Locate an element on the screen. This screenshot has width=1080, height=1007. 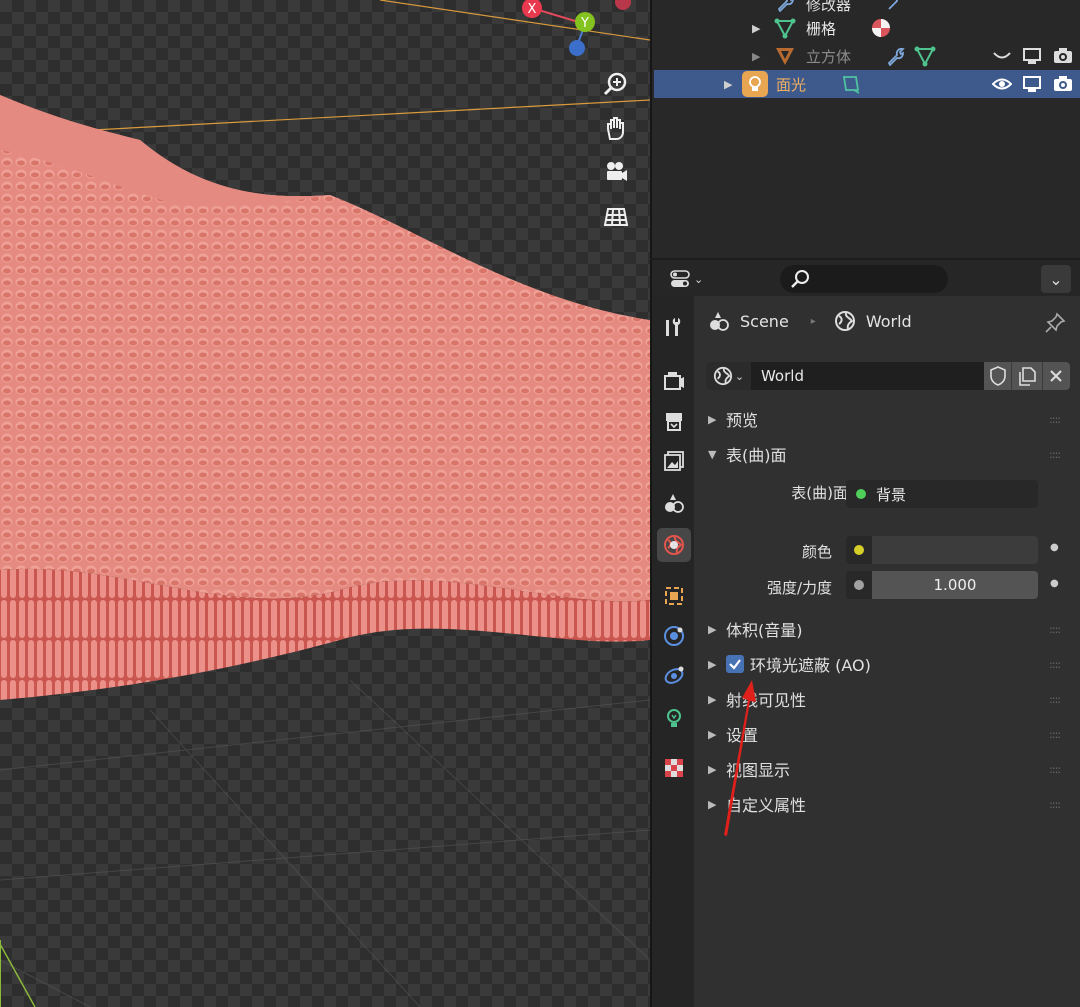
section-preview: ▶ 预览 :::: is located at coordinates (889, 419).